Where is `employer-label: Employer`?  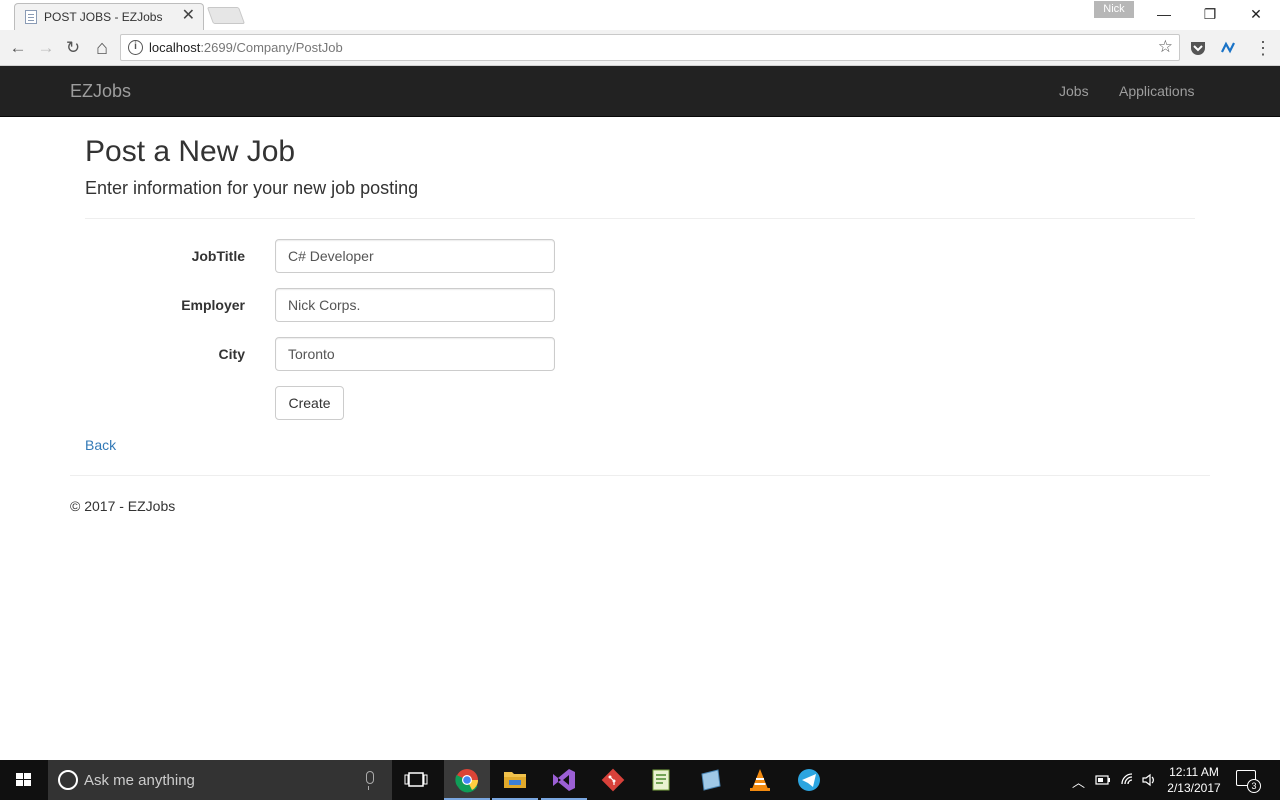
employer-label: Employer is located at coordinates (213, 305).